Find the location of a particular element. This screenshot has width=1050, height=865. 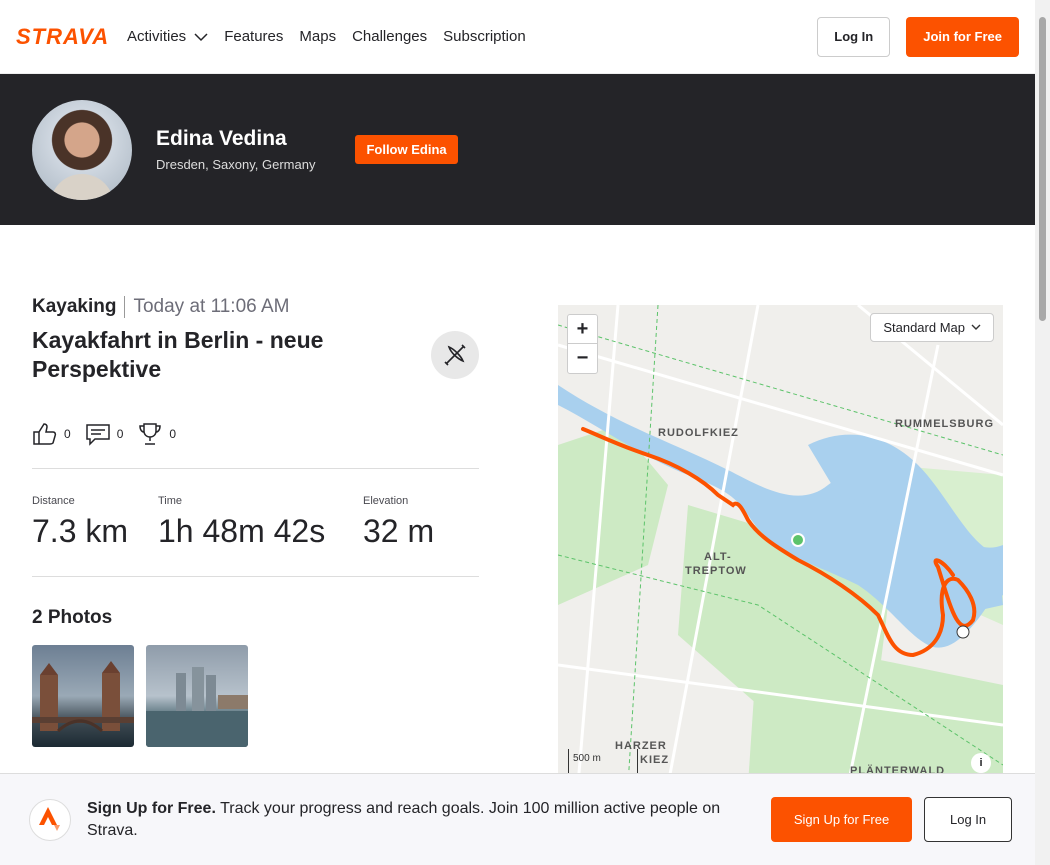

stat-time-label: Time is located at coordinates (170, 501).